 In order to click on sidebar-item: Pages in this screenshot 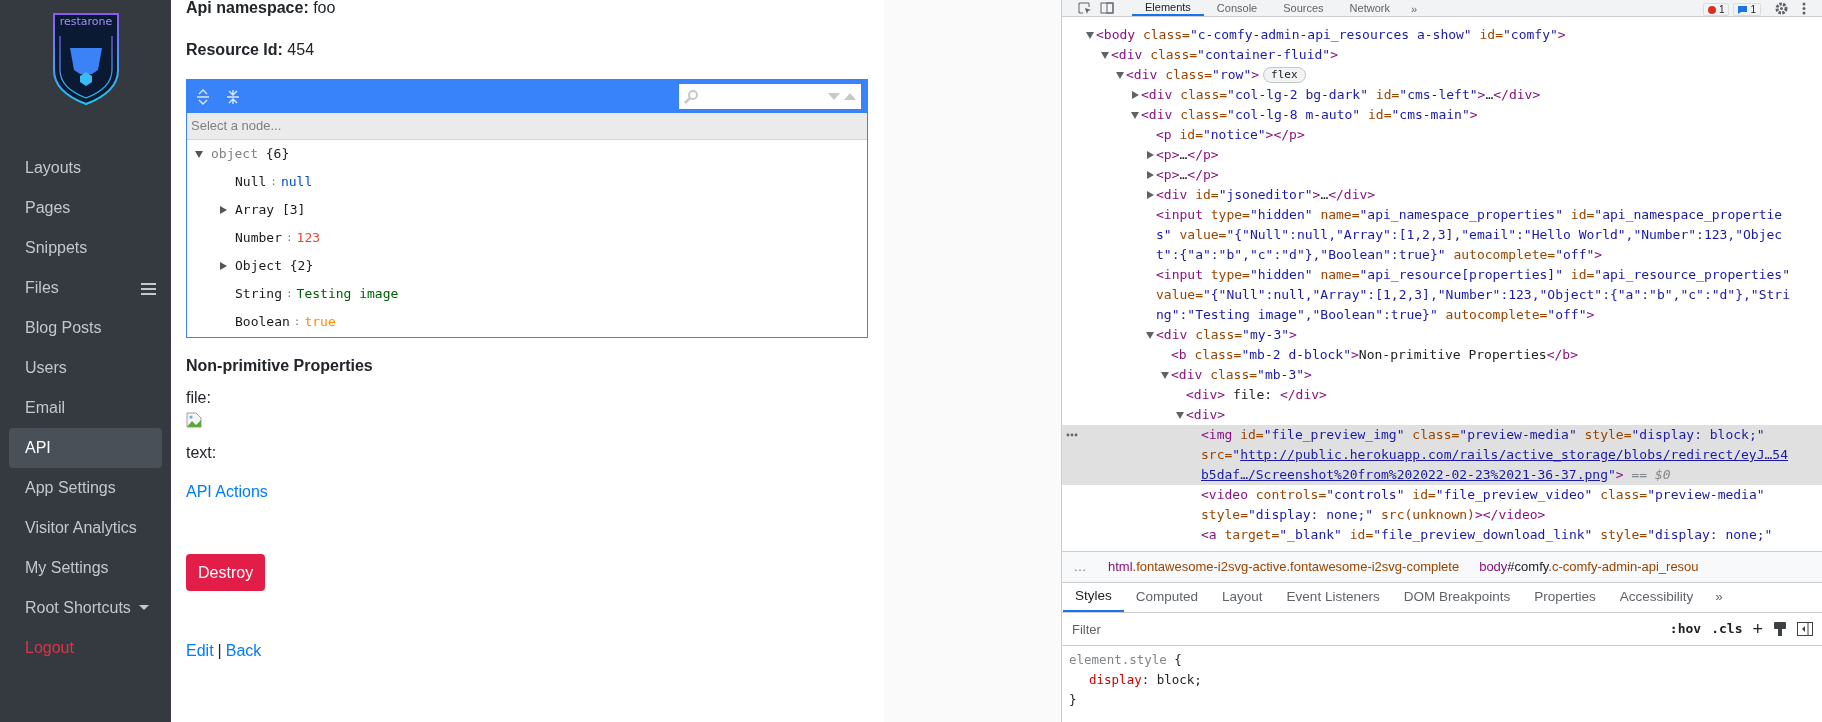, I will do `click(85, 208)`.